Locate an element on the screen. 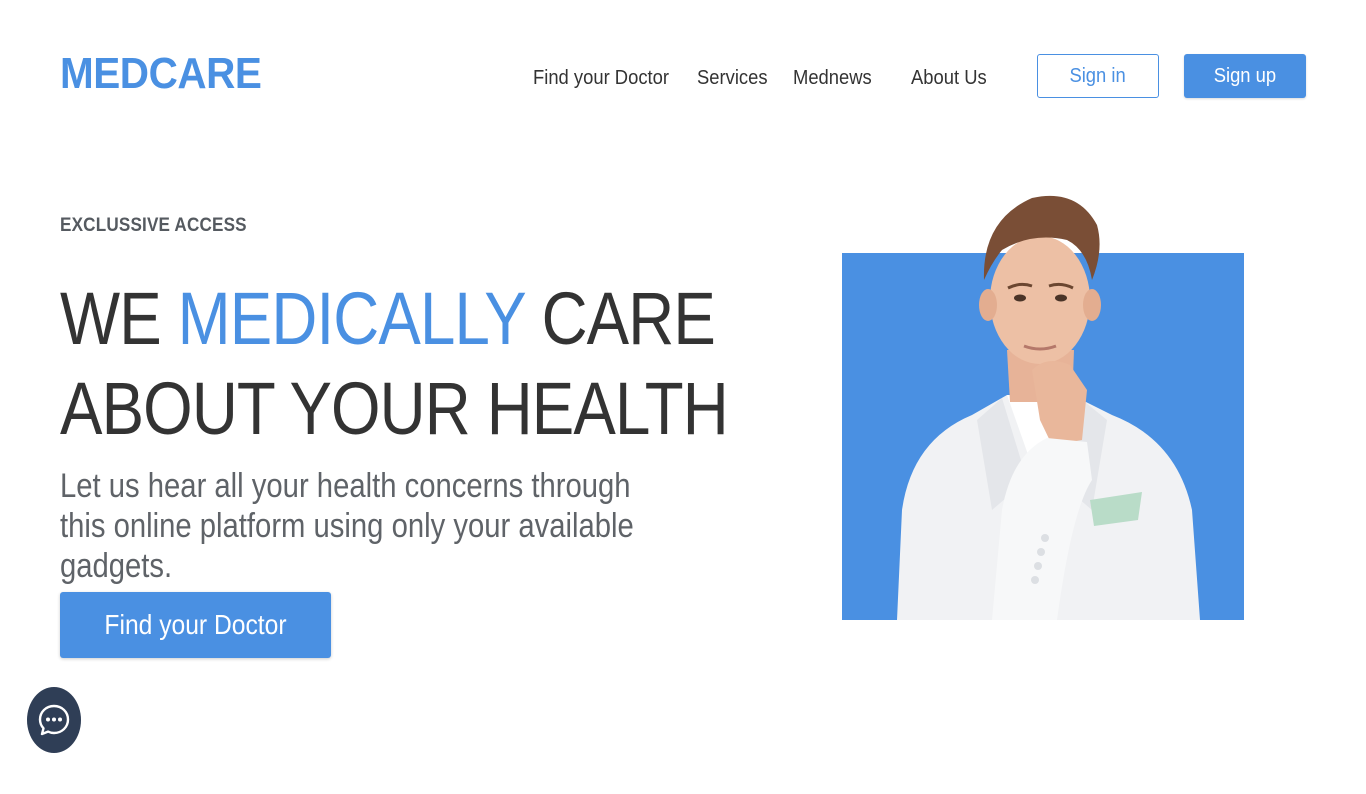  logo: MEDCARE is located at coordinates (161, 74).